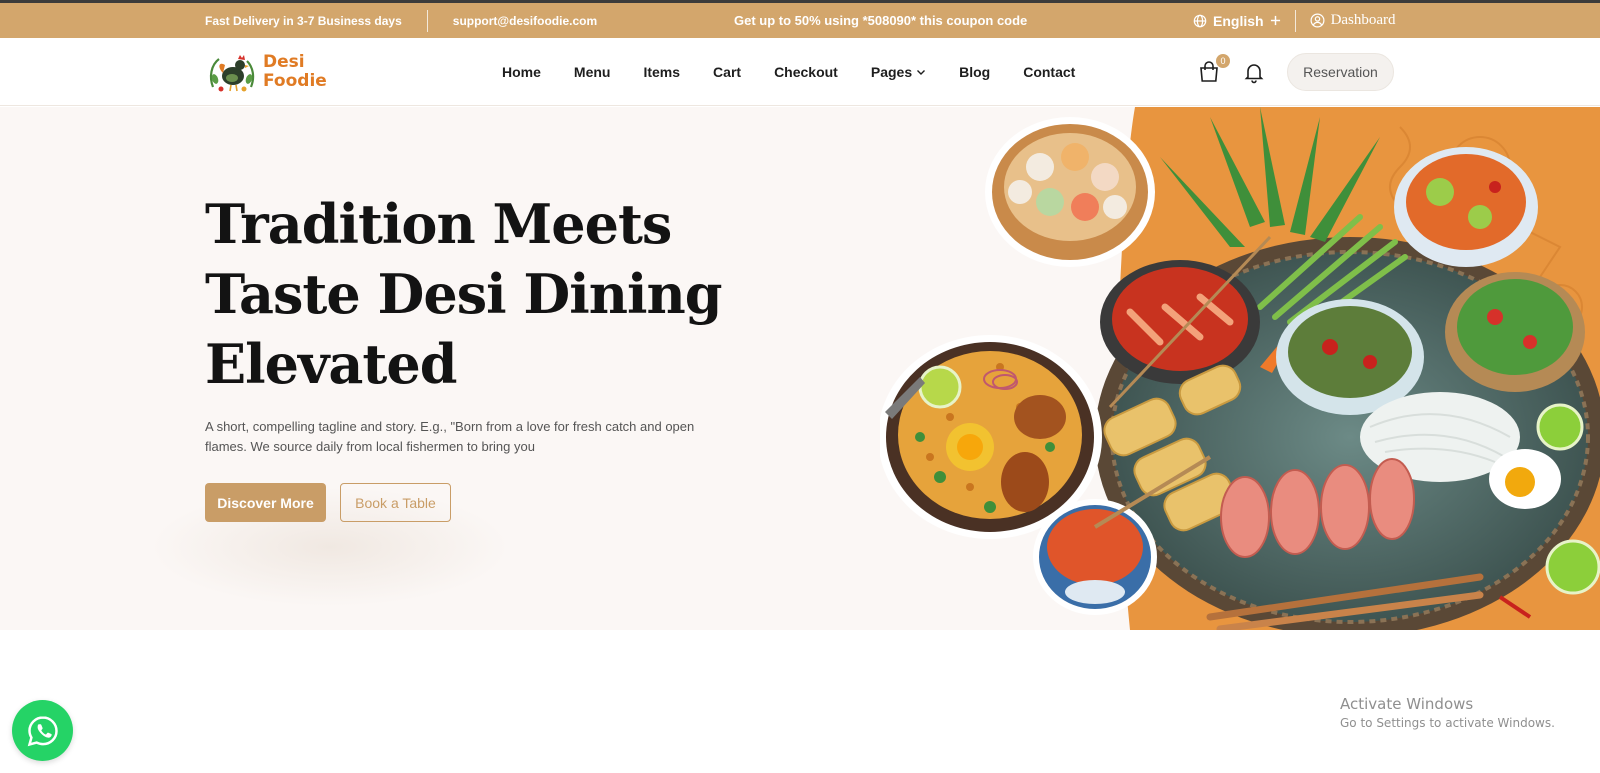  Describe the element at coordinates (265, 502) in the screenshot. I see `discover-more-button: Discover More` at that location.